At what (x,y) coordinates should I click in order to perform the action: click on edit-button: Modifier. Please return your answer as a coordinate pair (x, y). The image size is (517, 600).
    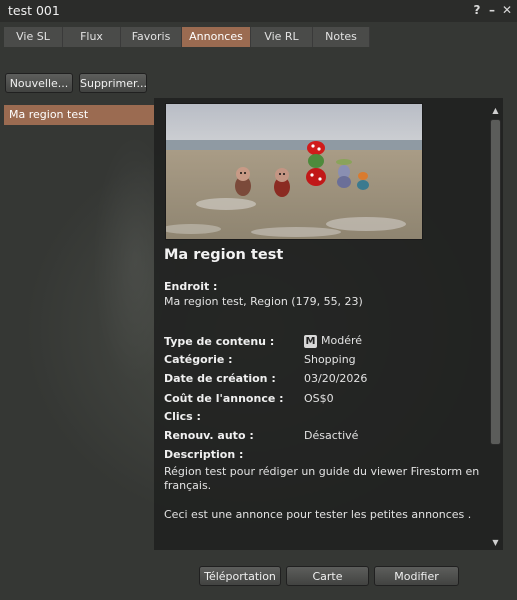
    Looking at the image, I should click on (416, 576).